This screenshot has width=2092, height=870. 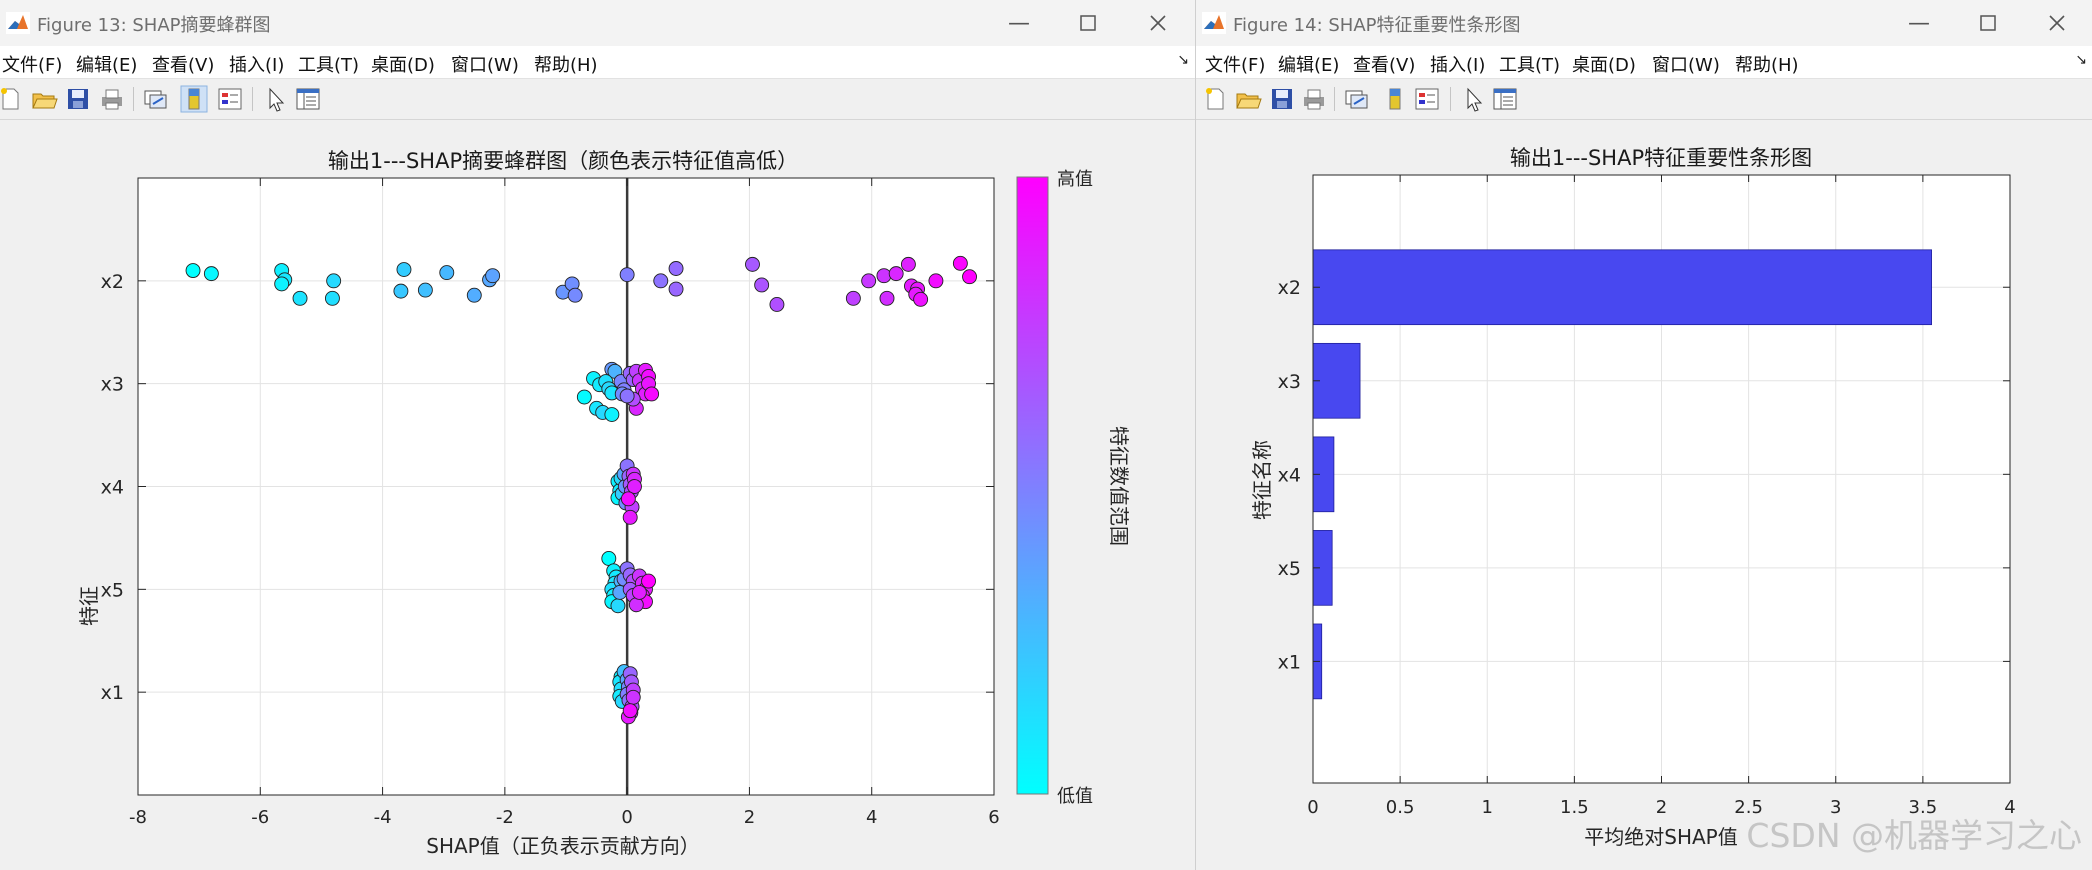 I want to click on x-tick-label: 2, so click(x=1661, y=807).